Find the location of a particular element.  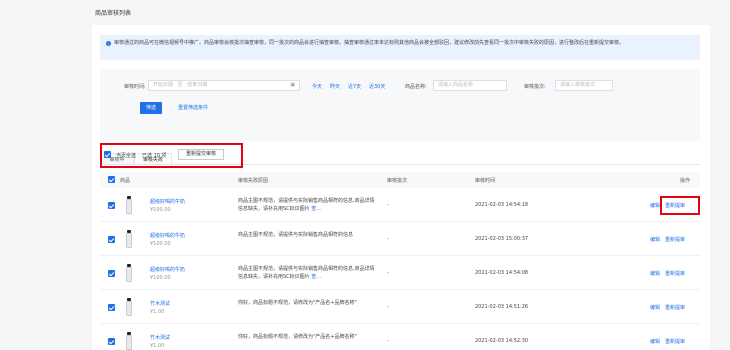

header-select-all-checkbox is located at coordinates (111, 179).